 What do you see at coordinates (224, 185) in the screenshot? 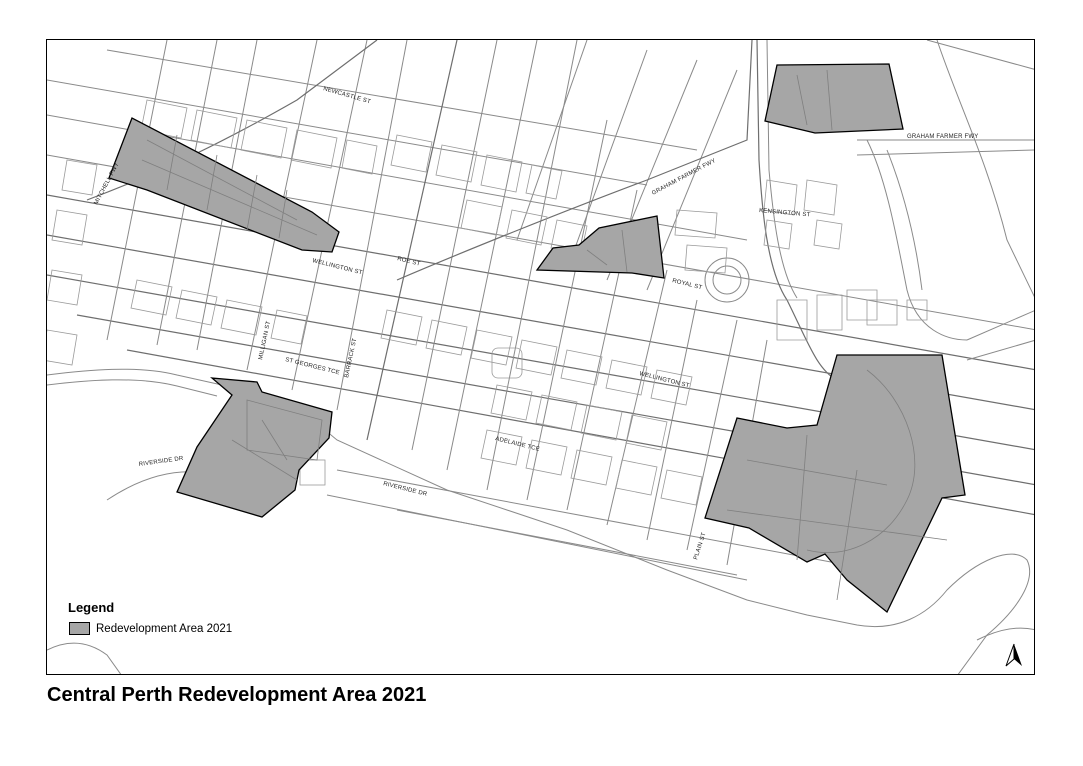
I see `redevelopment-area-northbridge` at bounding box center [224, 185].